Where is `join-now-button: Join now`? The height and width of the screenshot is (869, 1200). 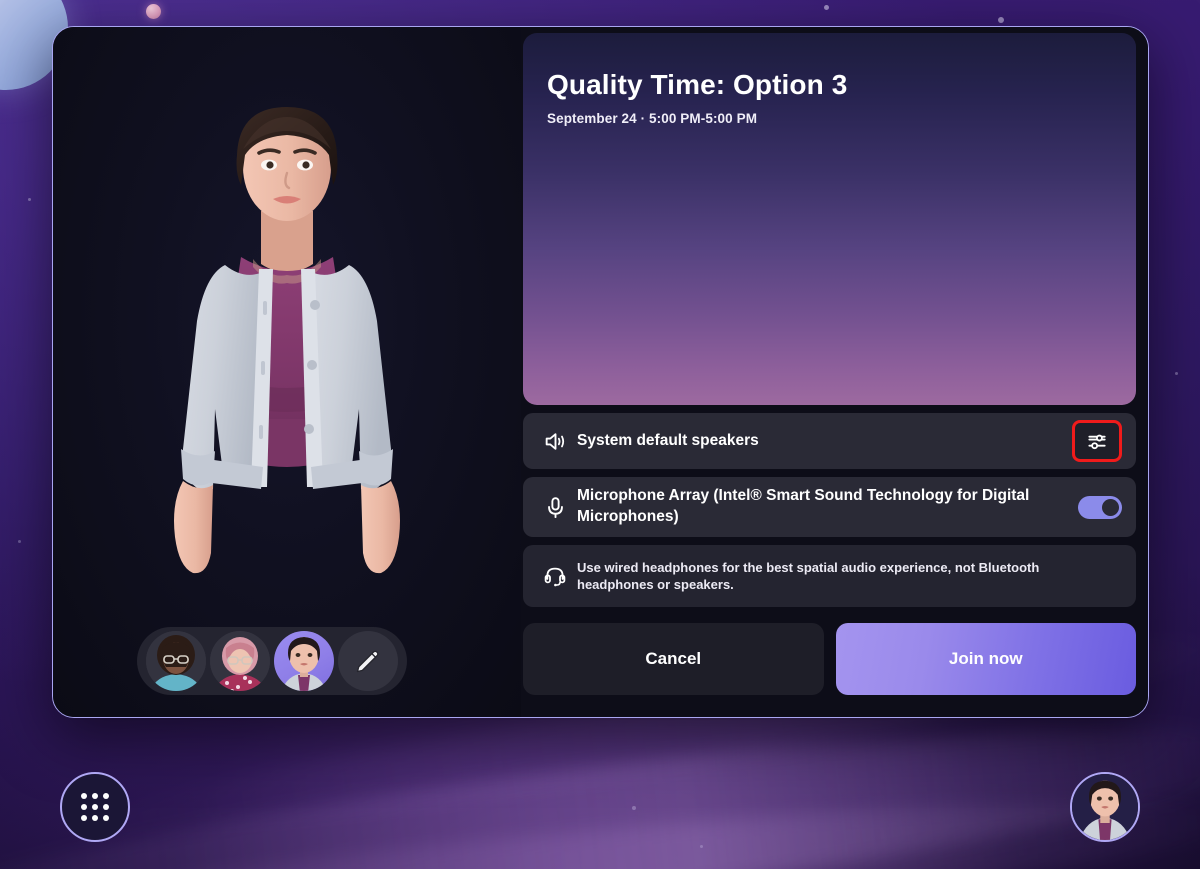 join-now-button: Join now is located at coordinates (985, 659).